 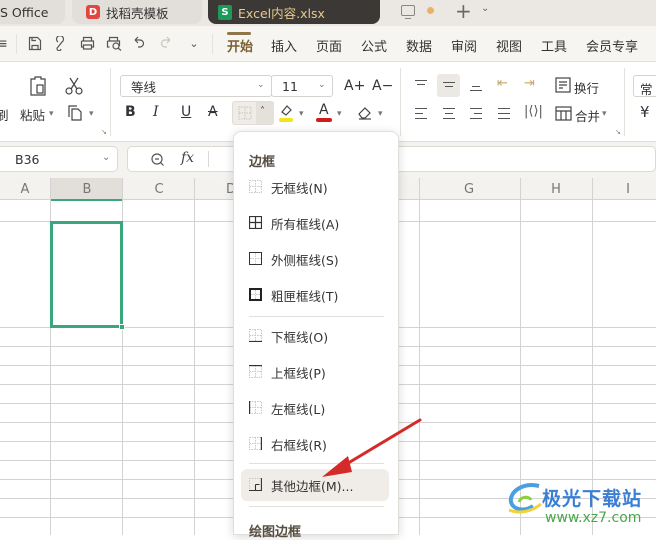 What do you see at coordinates (87, 43) in the screenshot?
I see `print-icon` at bounding box center [87, 43].